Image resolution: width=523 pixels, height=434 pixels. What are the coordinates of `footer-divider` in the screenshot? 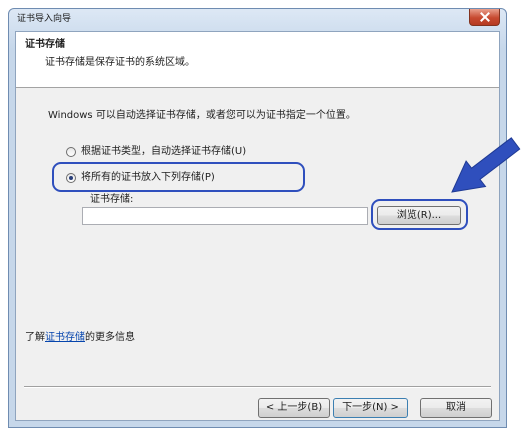 It's located at (257, 387).